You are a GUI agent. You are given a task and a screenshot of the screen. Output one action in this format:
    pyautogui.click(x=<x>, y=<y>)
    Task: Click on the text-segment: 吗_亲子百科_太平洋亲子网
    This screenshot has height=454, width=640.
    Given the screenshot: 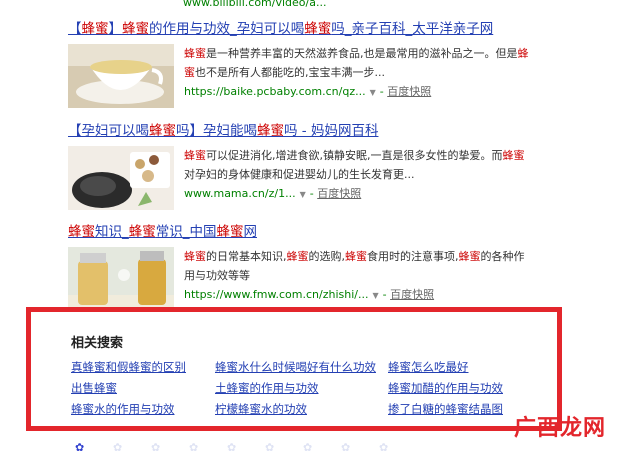 What is the action you would take?
    pyautogui.click(x=412, y=29)
    